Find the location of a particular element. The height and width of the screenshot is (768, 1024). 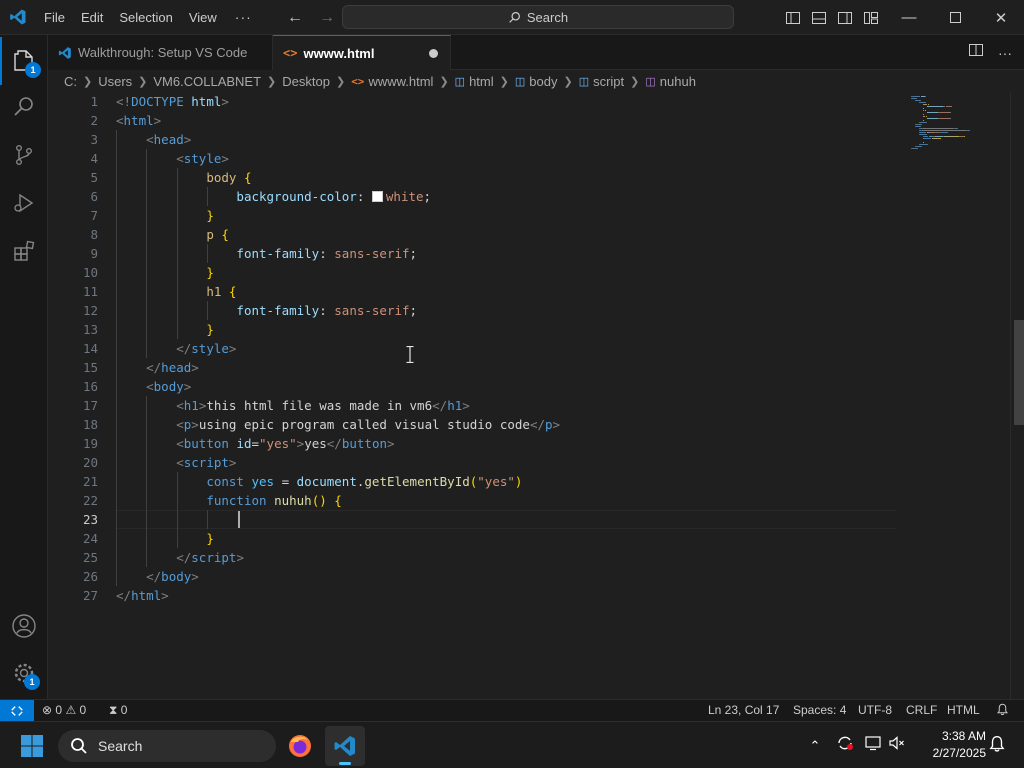

accounts-icon is located at coordinates (24, 626).